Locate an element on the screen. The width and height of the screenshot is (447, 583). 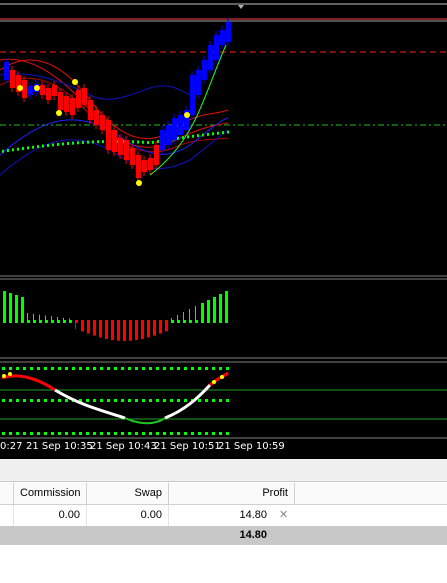
trade-table-header: Commission Swap Profit is located at coordinates (223, 494).